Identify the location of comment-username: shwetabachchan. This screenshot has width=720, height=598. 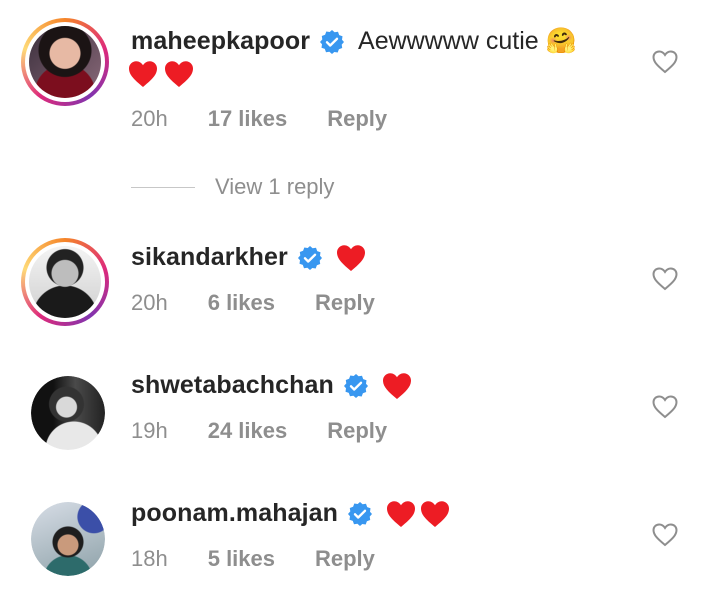
(232, 385).